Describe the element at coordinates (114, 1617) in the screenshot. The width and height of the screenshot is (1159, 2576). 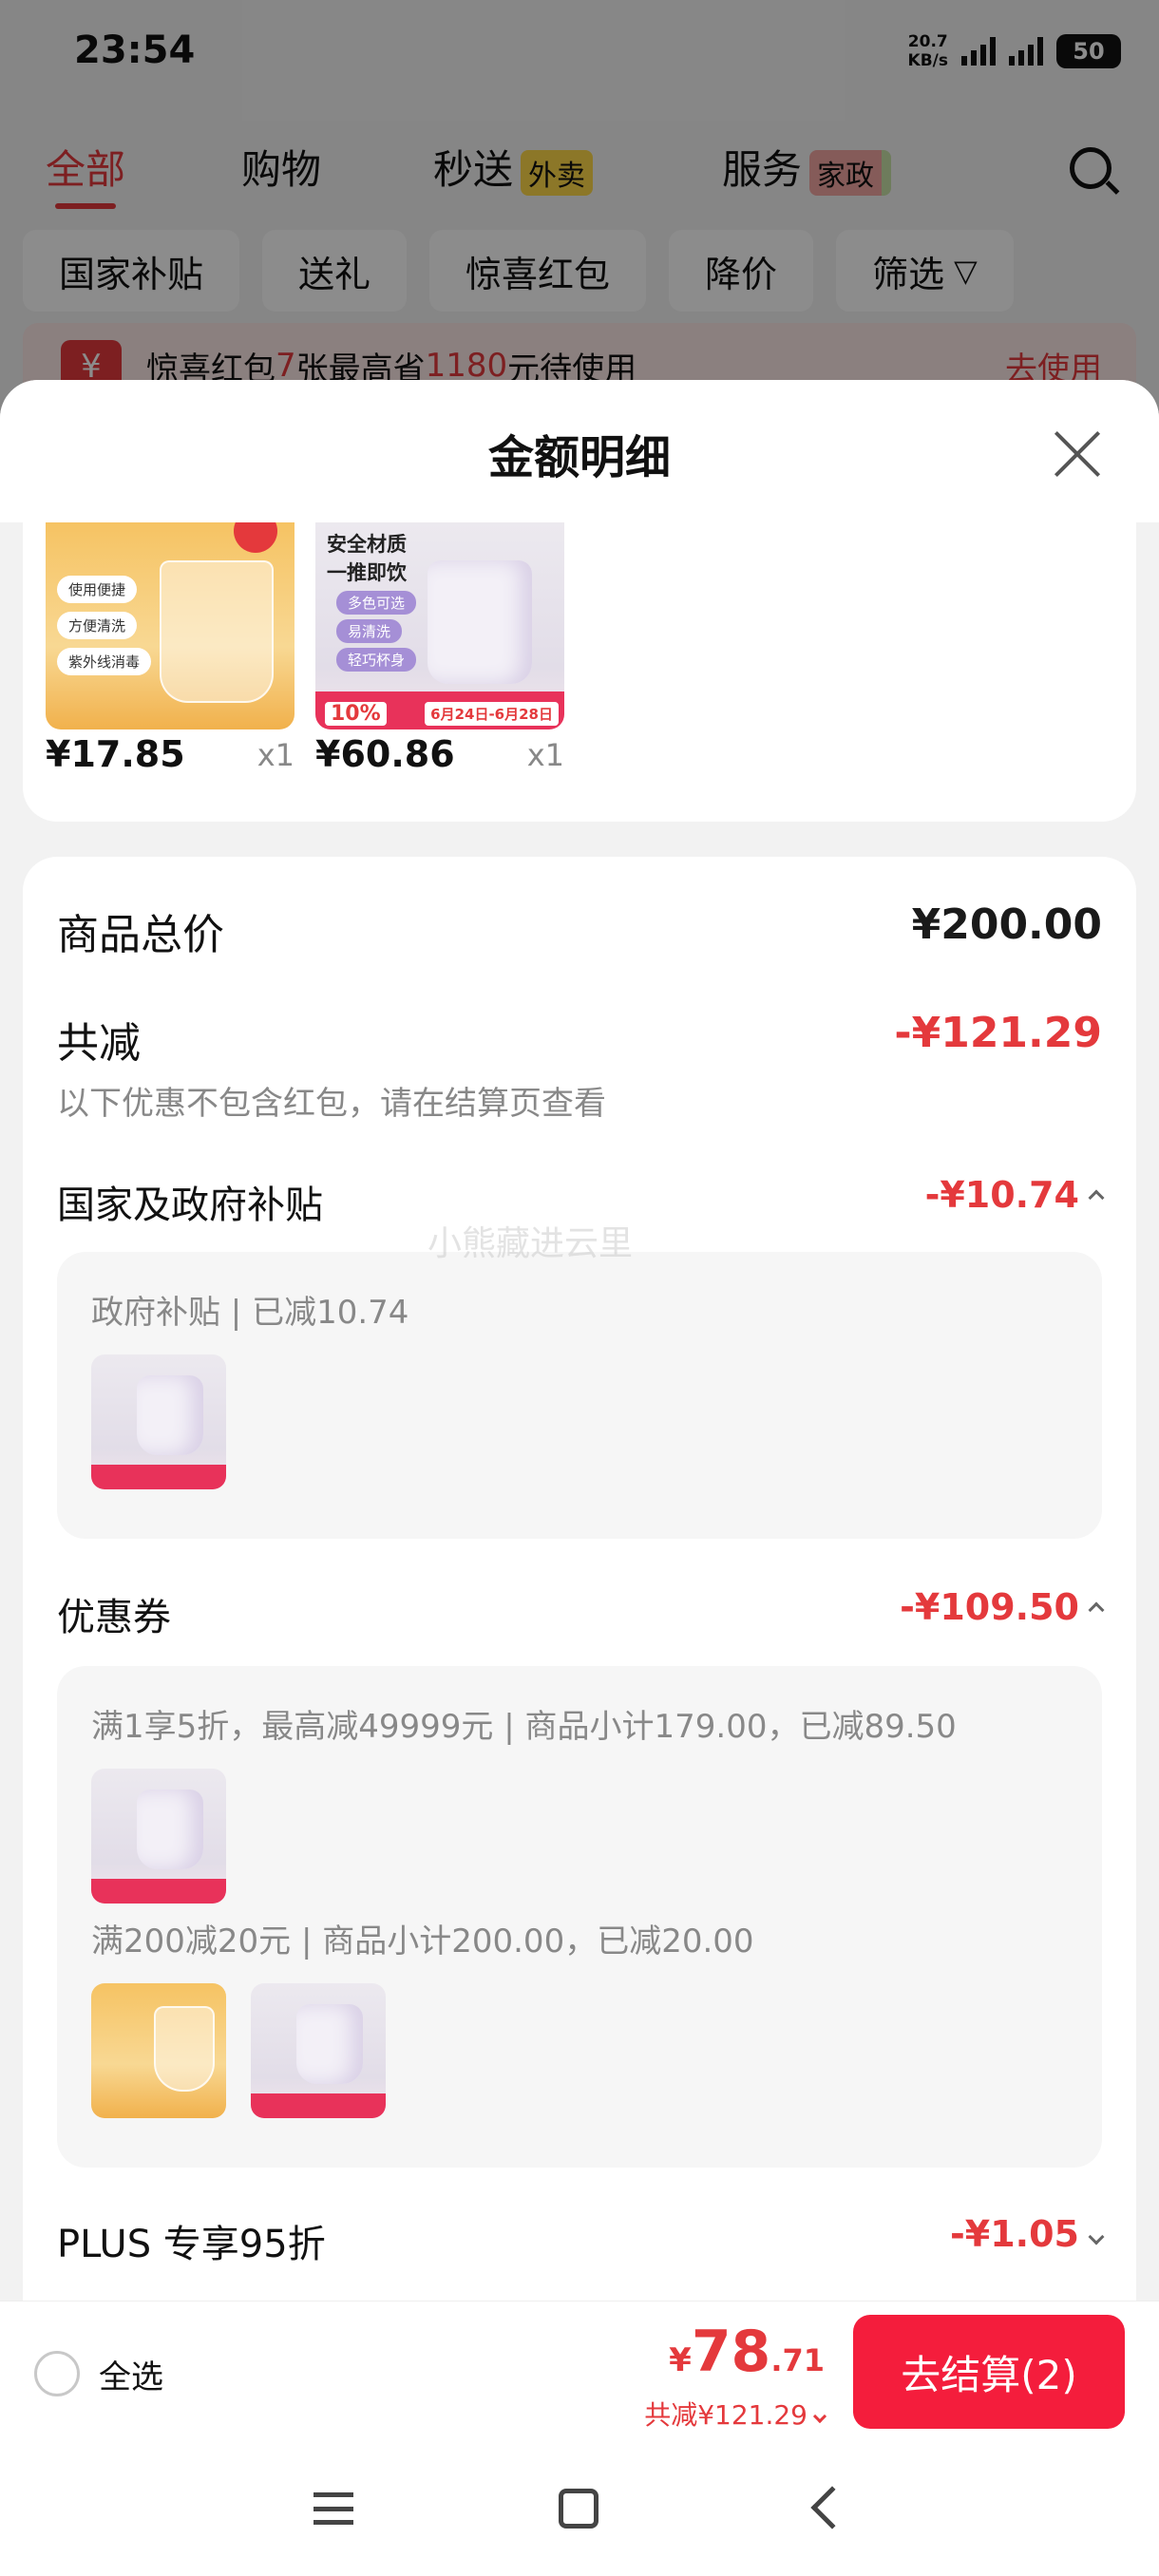
I see `coupon-label: 优惠券` at that location.